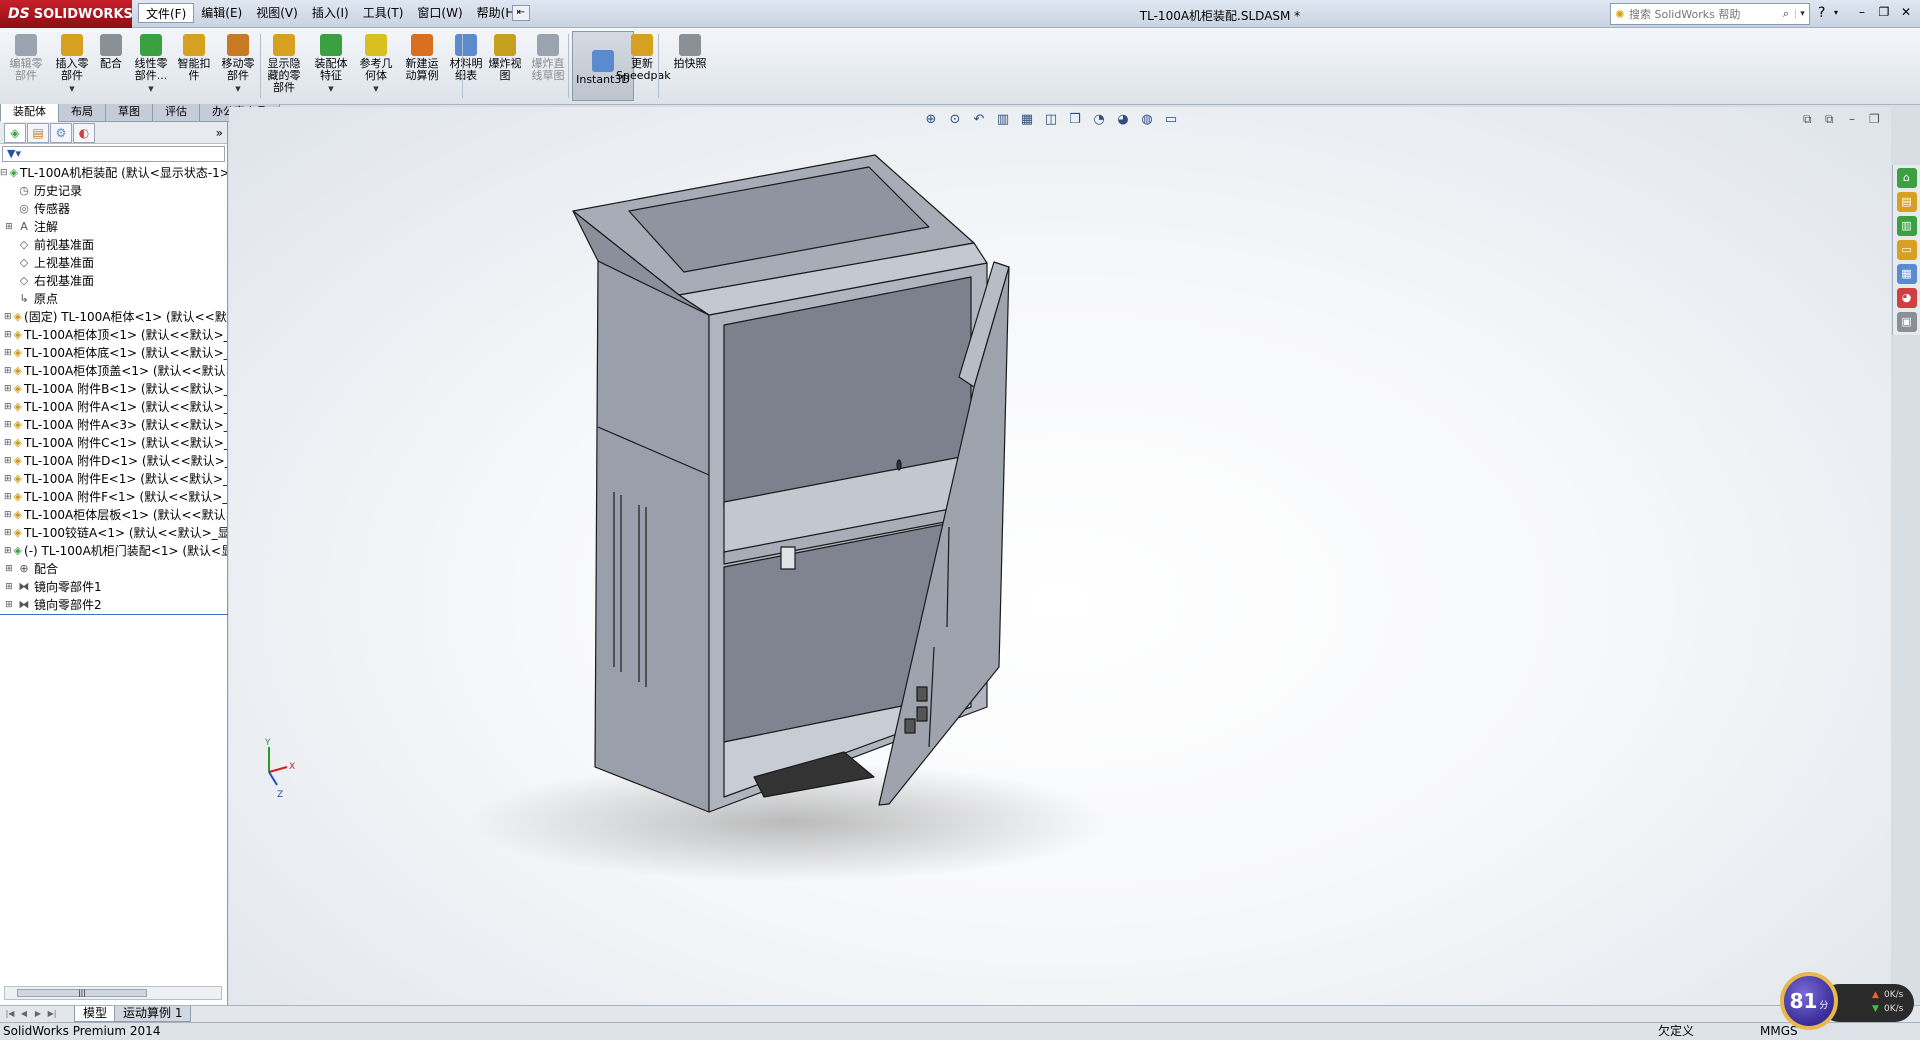  What do you see at coordinates (439, 13) in the screenshot?
I see `menu-item-5: 窗口(W)` at bounding box center [439, 13].